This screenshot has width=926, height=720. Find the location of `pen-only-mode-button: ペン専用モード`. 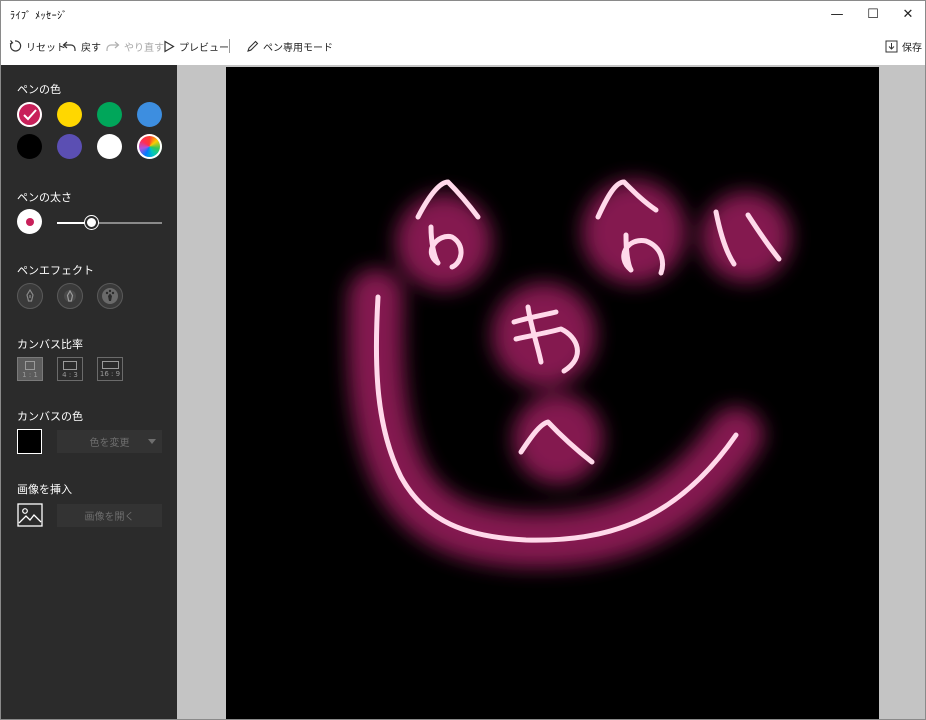

pen-only-mode-button: ペン専用モード is located at coordinates (289, 46).